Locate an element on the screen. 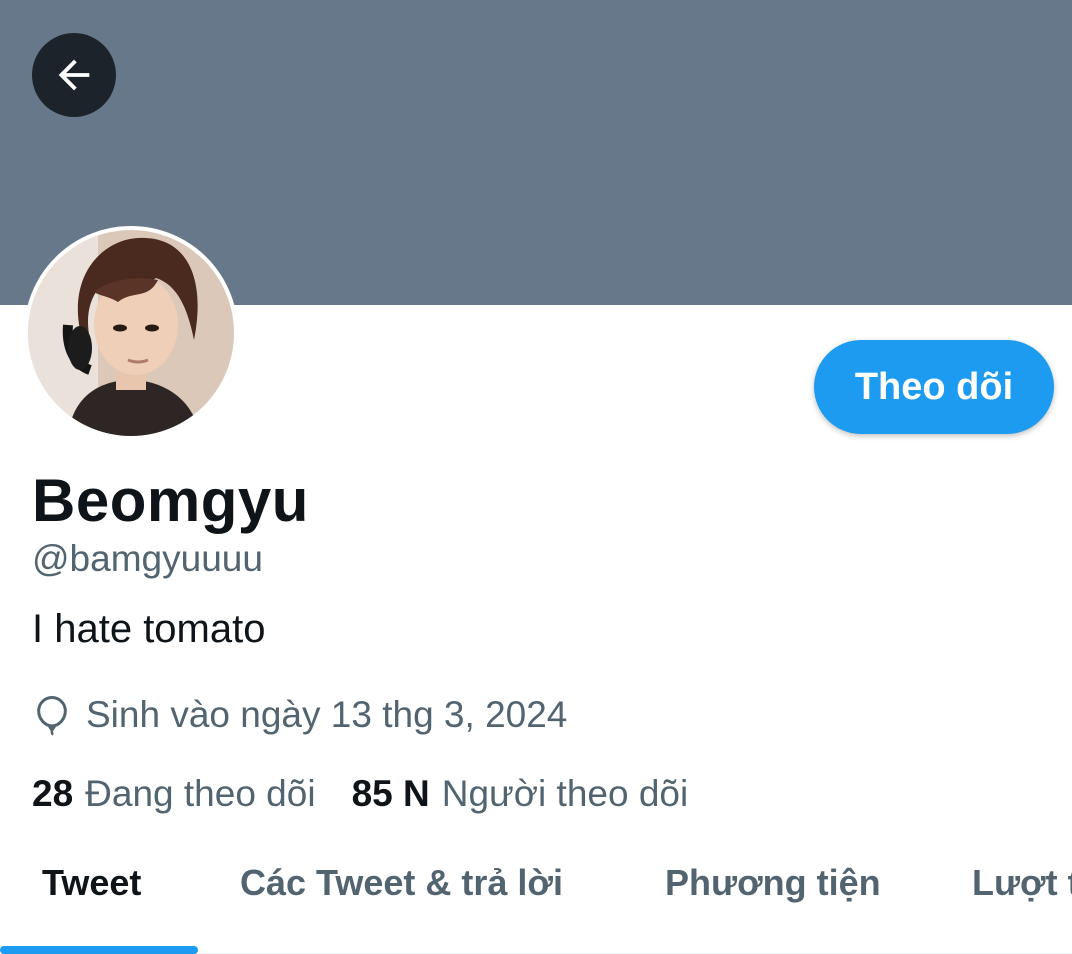 This screenshot has width=1072, height=954. following-label: Đang theo dõi is located at coordinates (200, 793).